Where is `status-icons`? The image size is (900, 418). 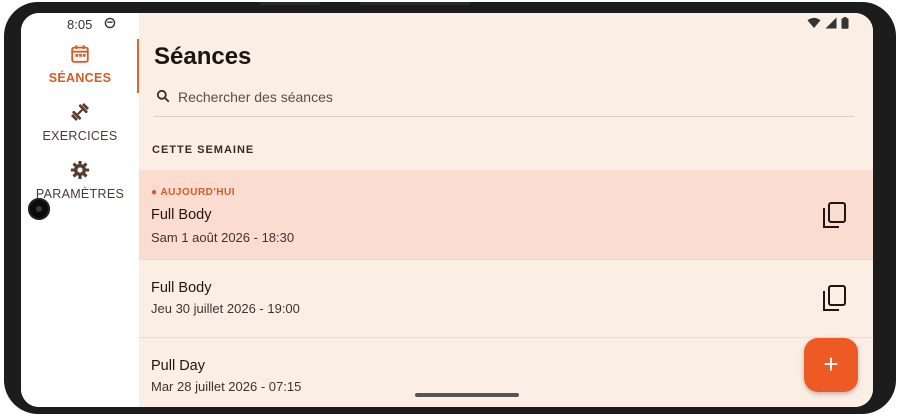
status-icons is located at coordinates (828, 23).